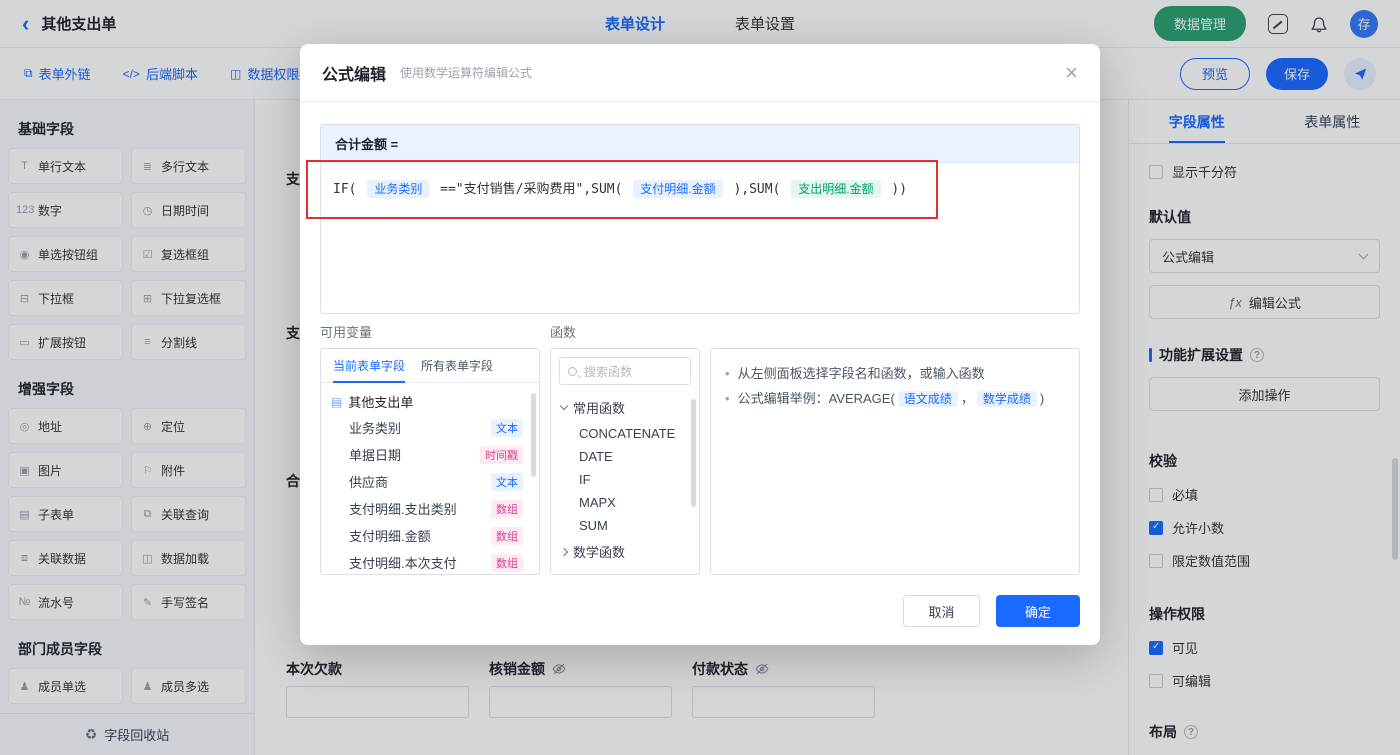 Image resolution: width=1400 pixels, height=755 pixels. What do you see at coordinates (1071, 72) in the screenshot?
I see `close-icon: ×` at bounding box center [1071, 72].